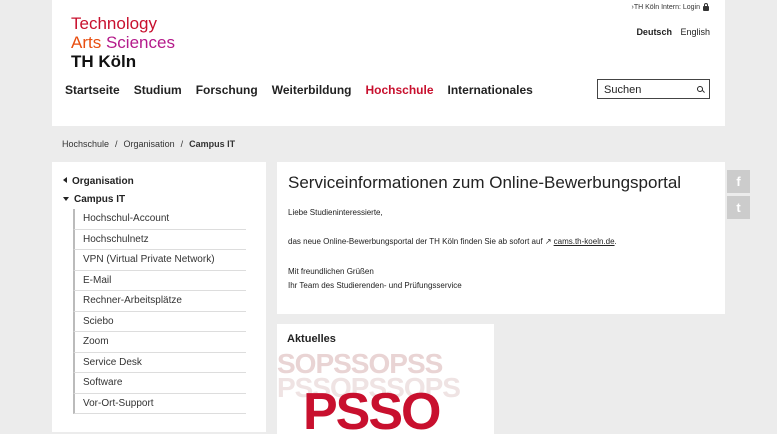  Describe the element at coordinates (92, 90) in the screenshot. I see `nav-startseite: Startseite` at that location.